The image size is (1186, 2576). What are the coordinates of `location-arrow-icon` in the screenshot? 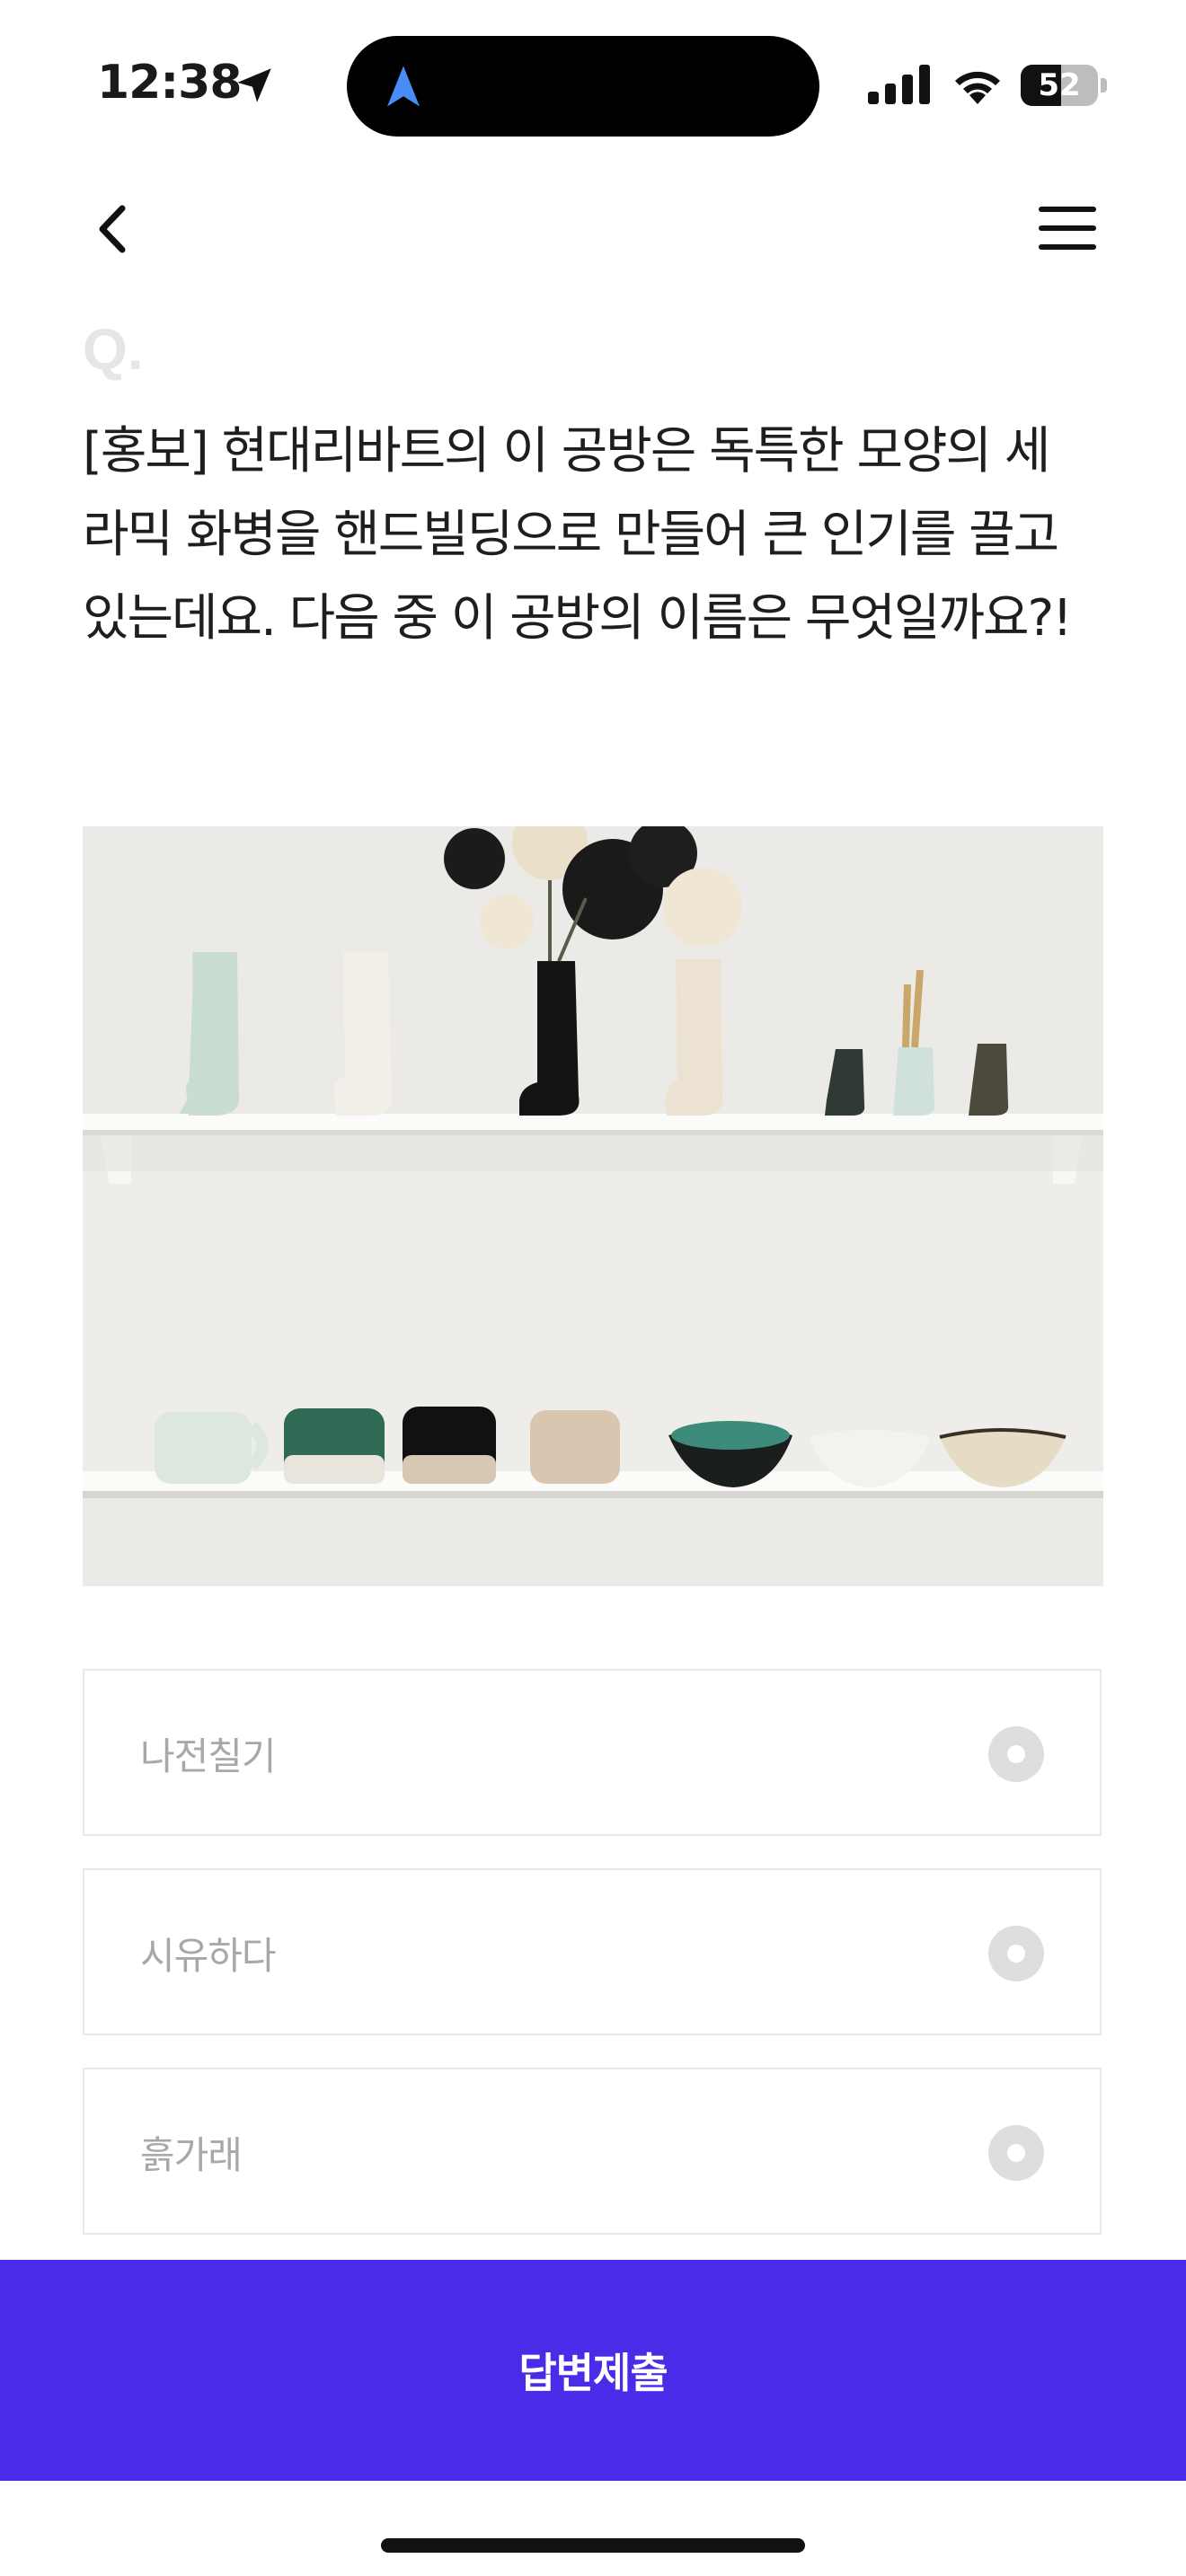 It's located at (254, 85).